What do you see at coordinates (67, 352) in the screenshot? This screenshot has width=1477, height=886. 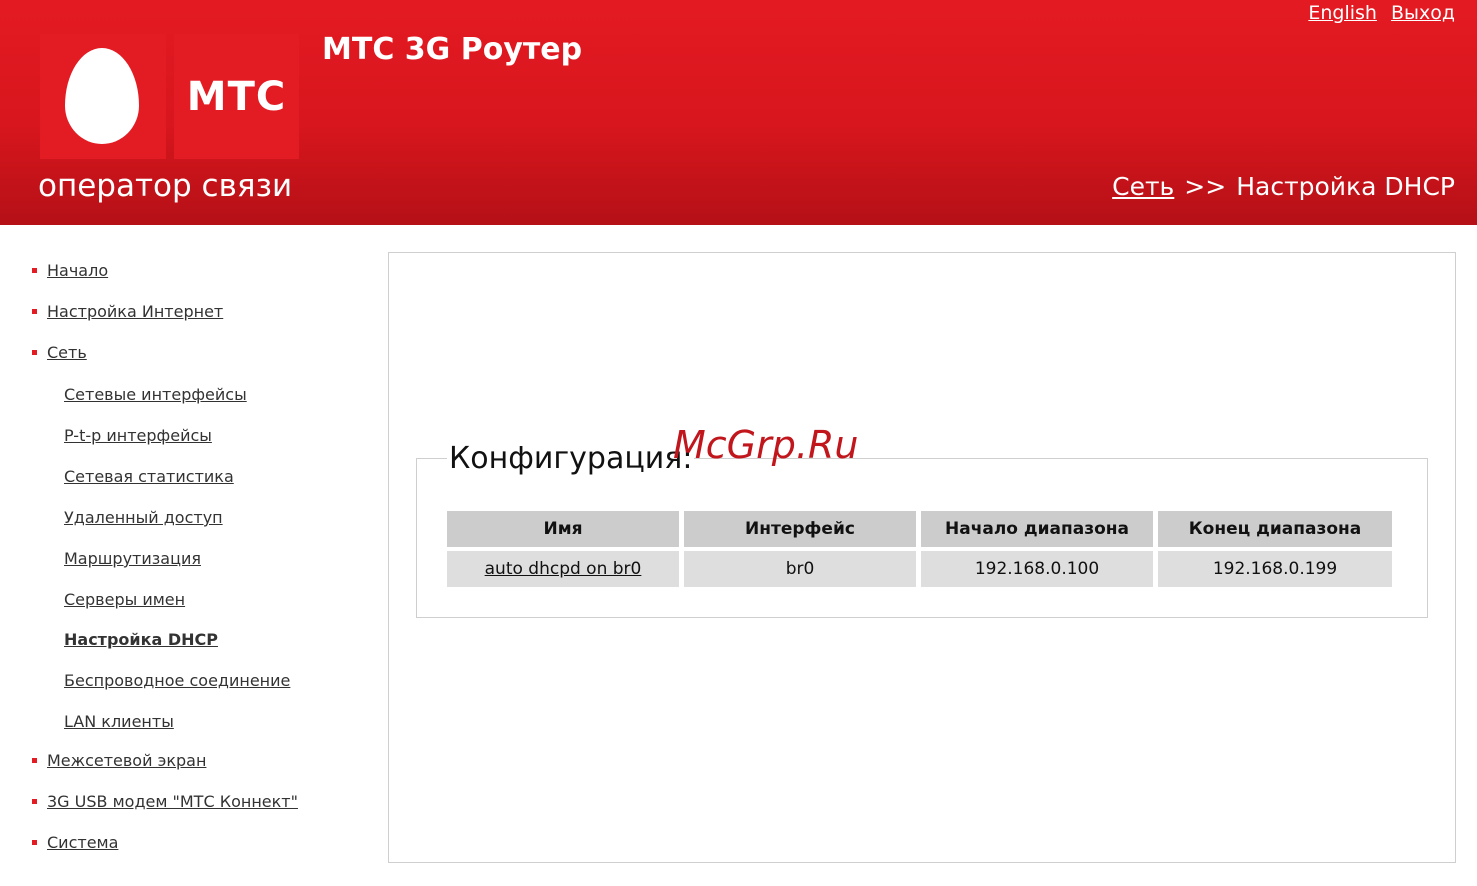 I see `sidebar-item-label: Сеть` at bounding box center [67, 352].